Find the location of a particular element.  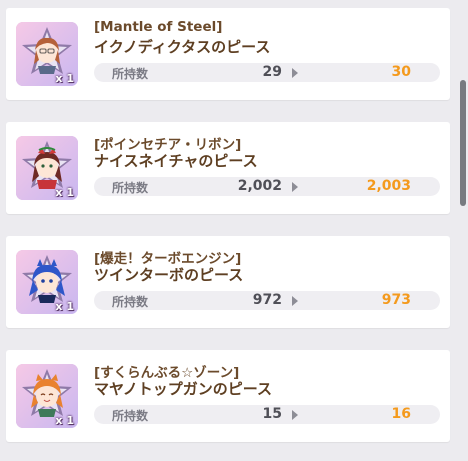

piece-name: イクノディクタスのピース is located at coordinates (182, 47).